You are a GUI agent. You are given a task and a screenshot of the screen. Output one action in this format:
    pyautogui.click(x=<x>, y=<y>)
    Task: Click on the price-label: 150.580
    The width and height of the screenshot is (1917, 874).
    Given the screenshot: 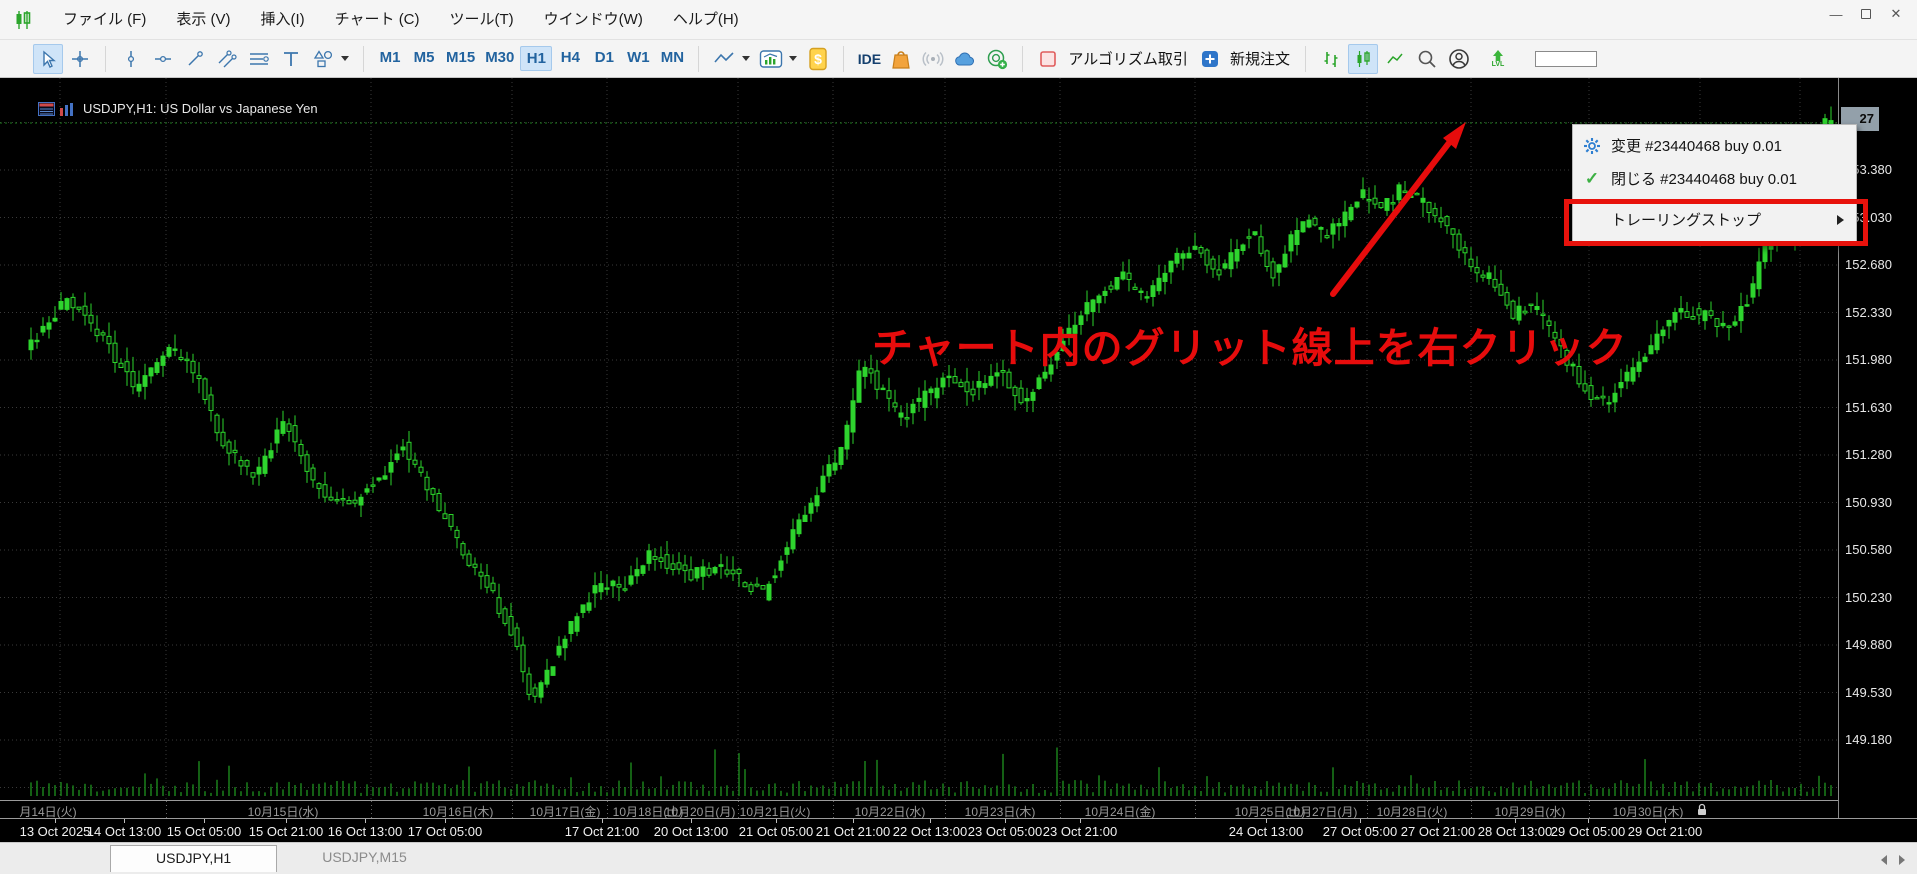 What is the action you would take?
    pyautogui.click(x=1868, y=549)
    